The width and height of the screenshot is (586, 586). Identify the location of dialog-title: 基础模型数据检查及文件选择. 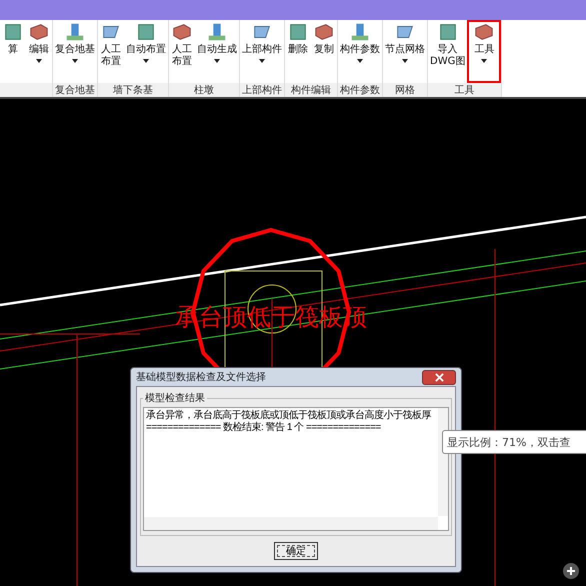
(201, 377).